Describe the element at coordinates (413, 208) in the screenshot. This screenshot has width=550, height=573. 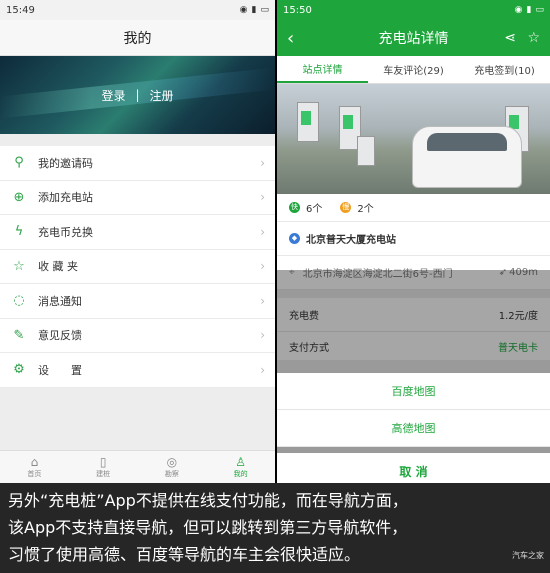
I see `charger-counts: 快 6个 慢 2个` at that location.